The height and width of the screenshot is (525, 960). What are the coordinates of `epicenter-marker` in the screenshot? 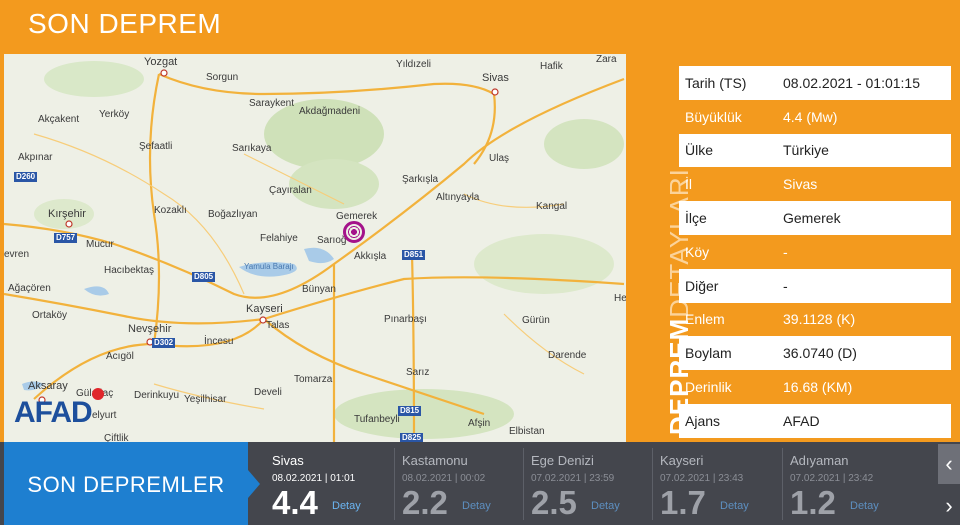 It's located at (354, 232).